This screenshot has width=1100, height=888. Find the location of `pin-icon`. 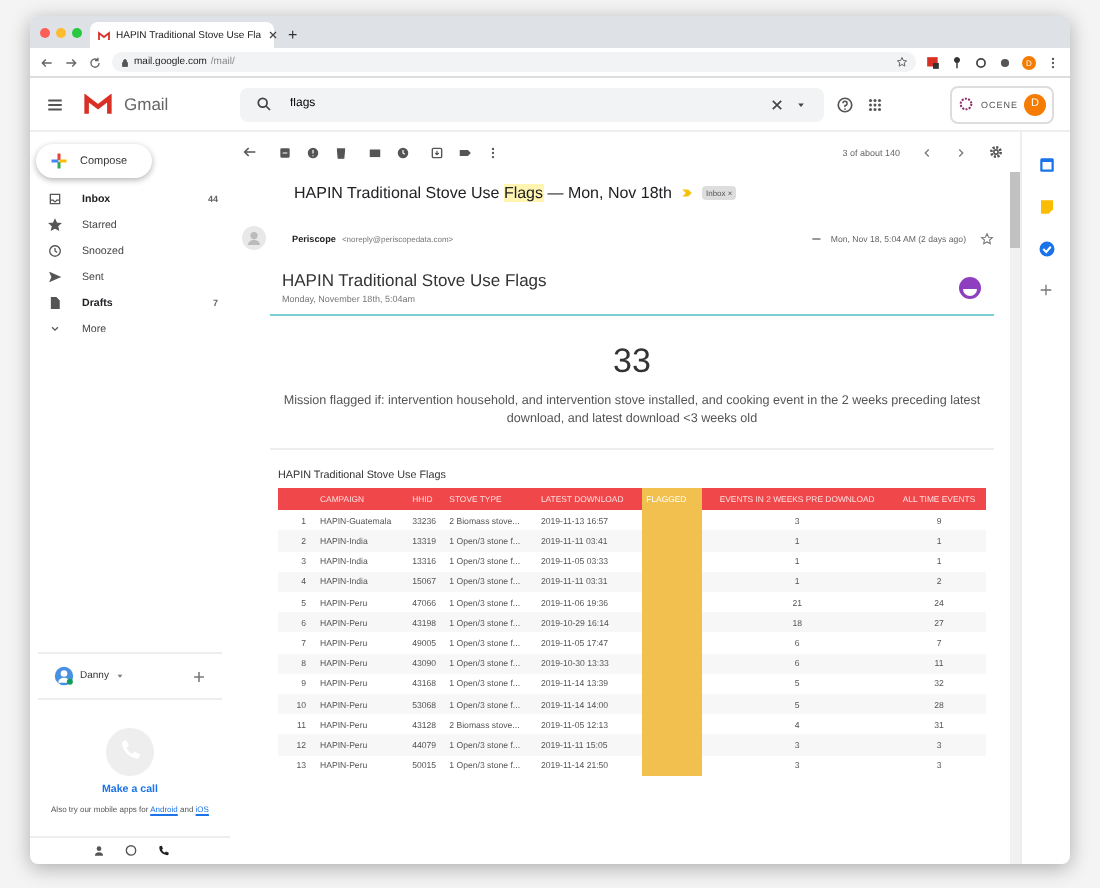

pin-icon is located at coordinates (957, 62).